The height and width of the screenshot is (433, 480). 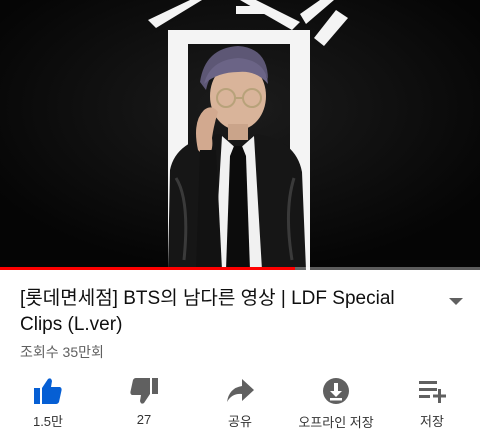 I want to click on like-button: 1.5만, so click(x=48, y=402).